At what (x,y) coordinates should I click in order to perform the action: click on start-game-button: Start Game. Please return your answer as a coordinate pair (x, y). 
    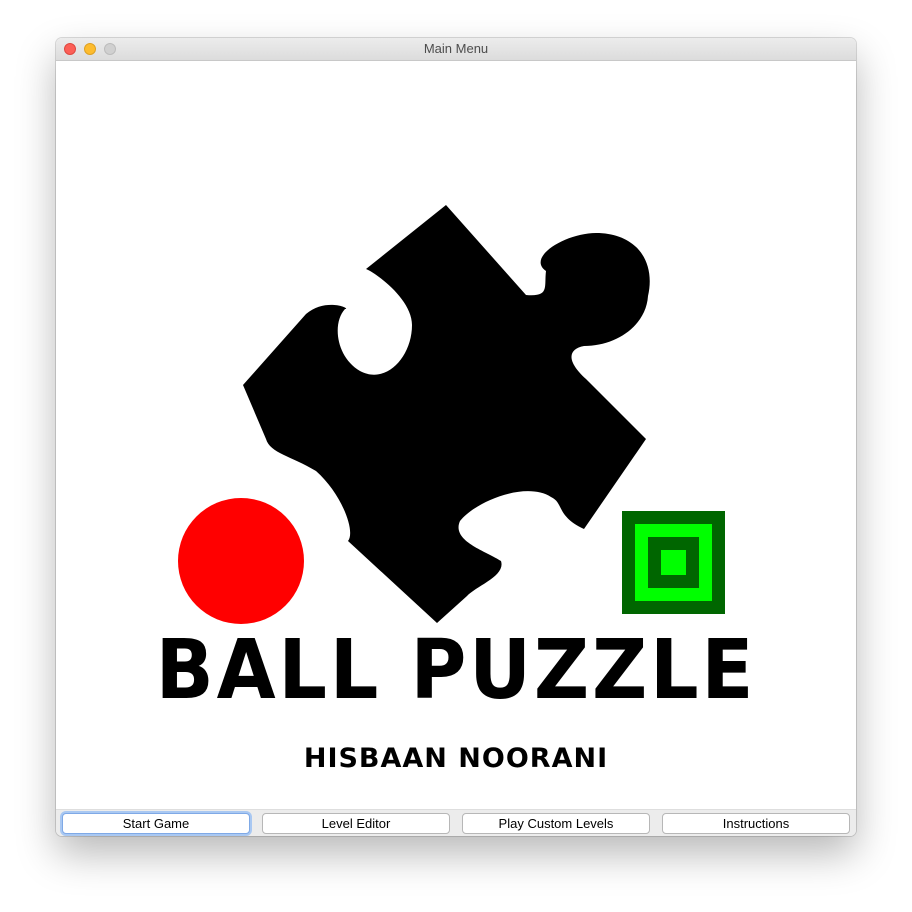
    Looking at the image, I should click on (156, 823).